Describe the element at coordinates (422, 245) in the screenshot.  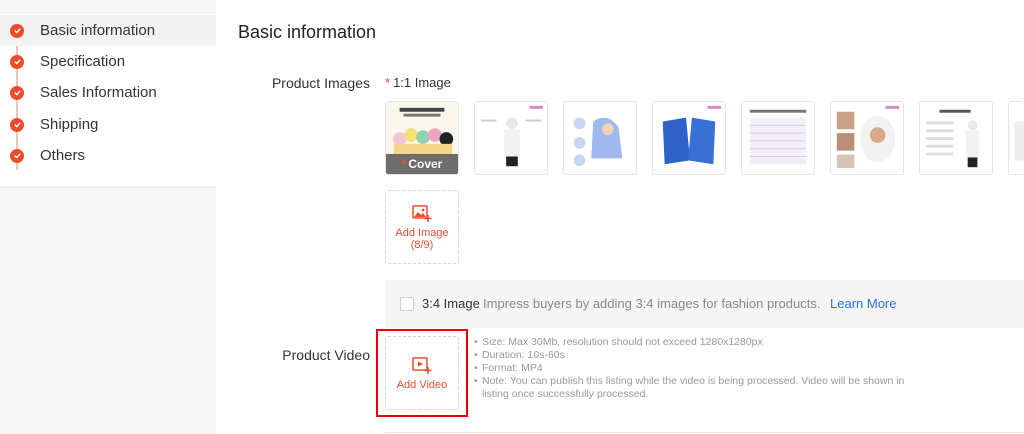
I see `add-image-count: (8/9)` at that location.